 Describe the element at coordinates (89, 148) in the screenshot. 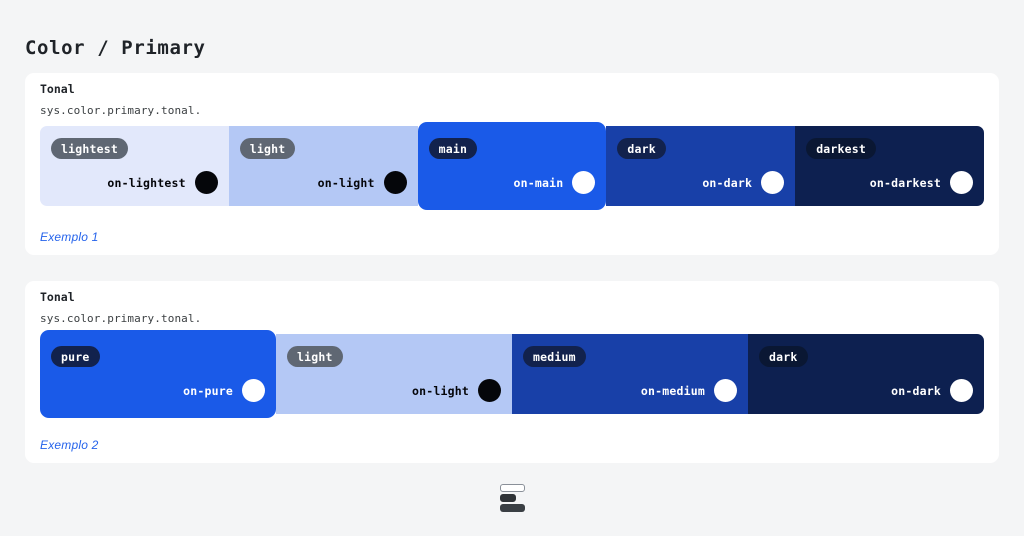

I see `swatch-name-badge: lightest` at that location.